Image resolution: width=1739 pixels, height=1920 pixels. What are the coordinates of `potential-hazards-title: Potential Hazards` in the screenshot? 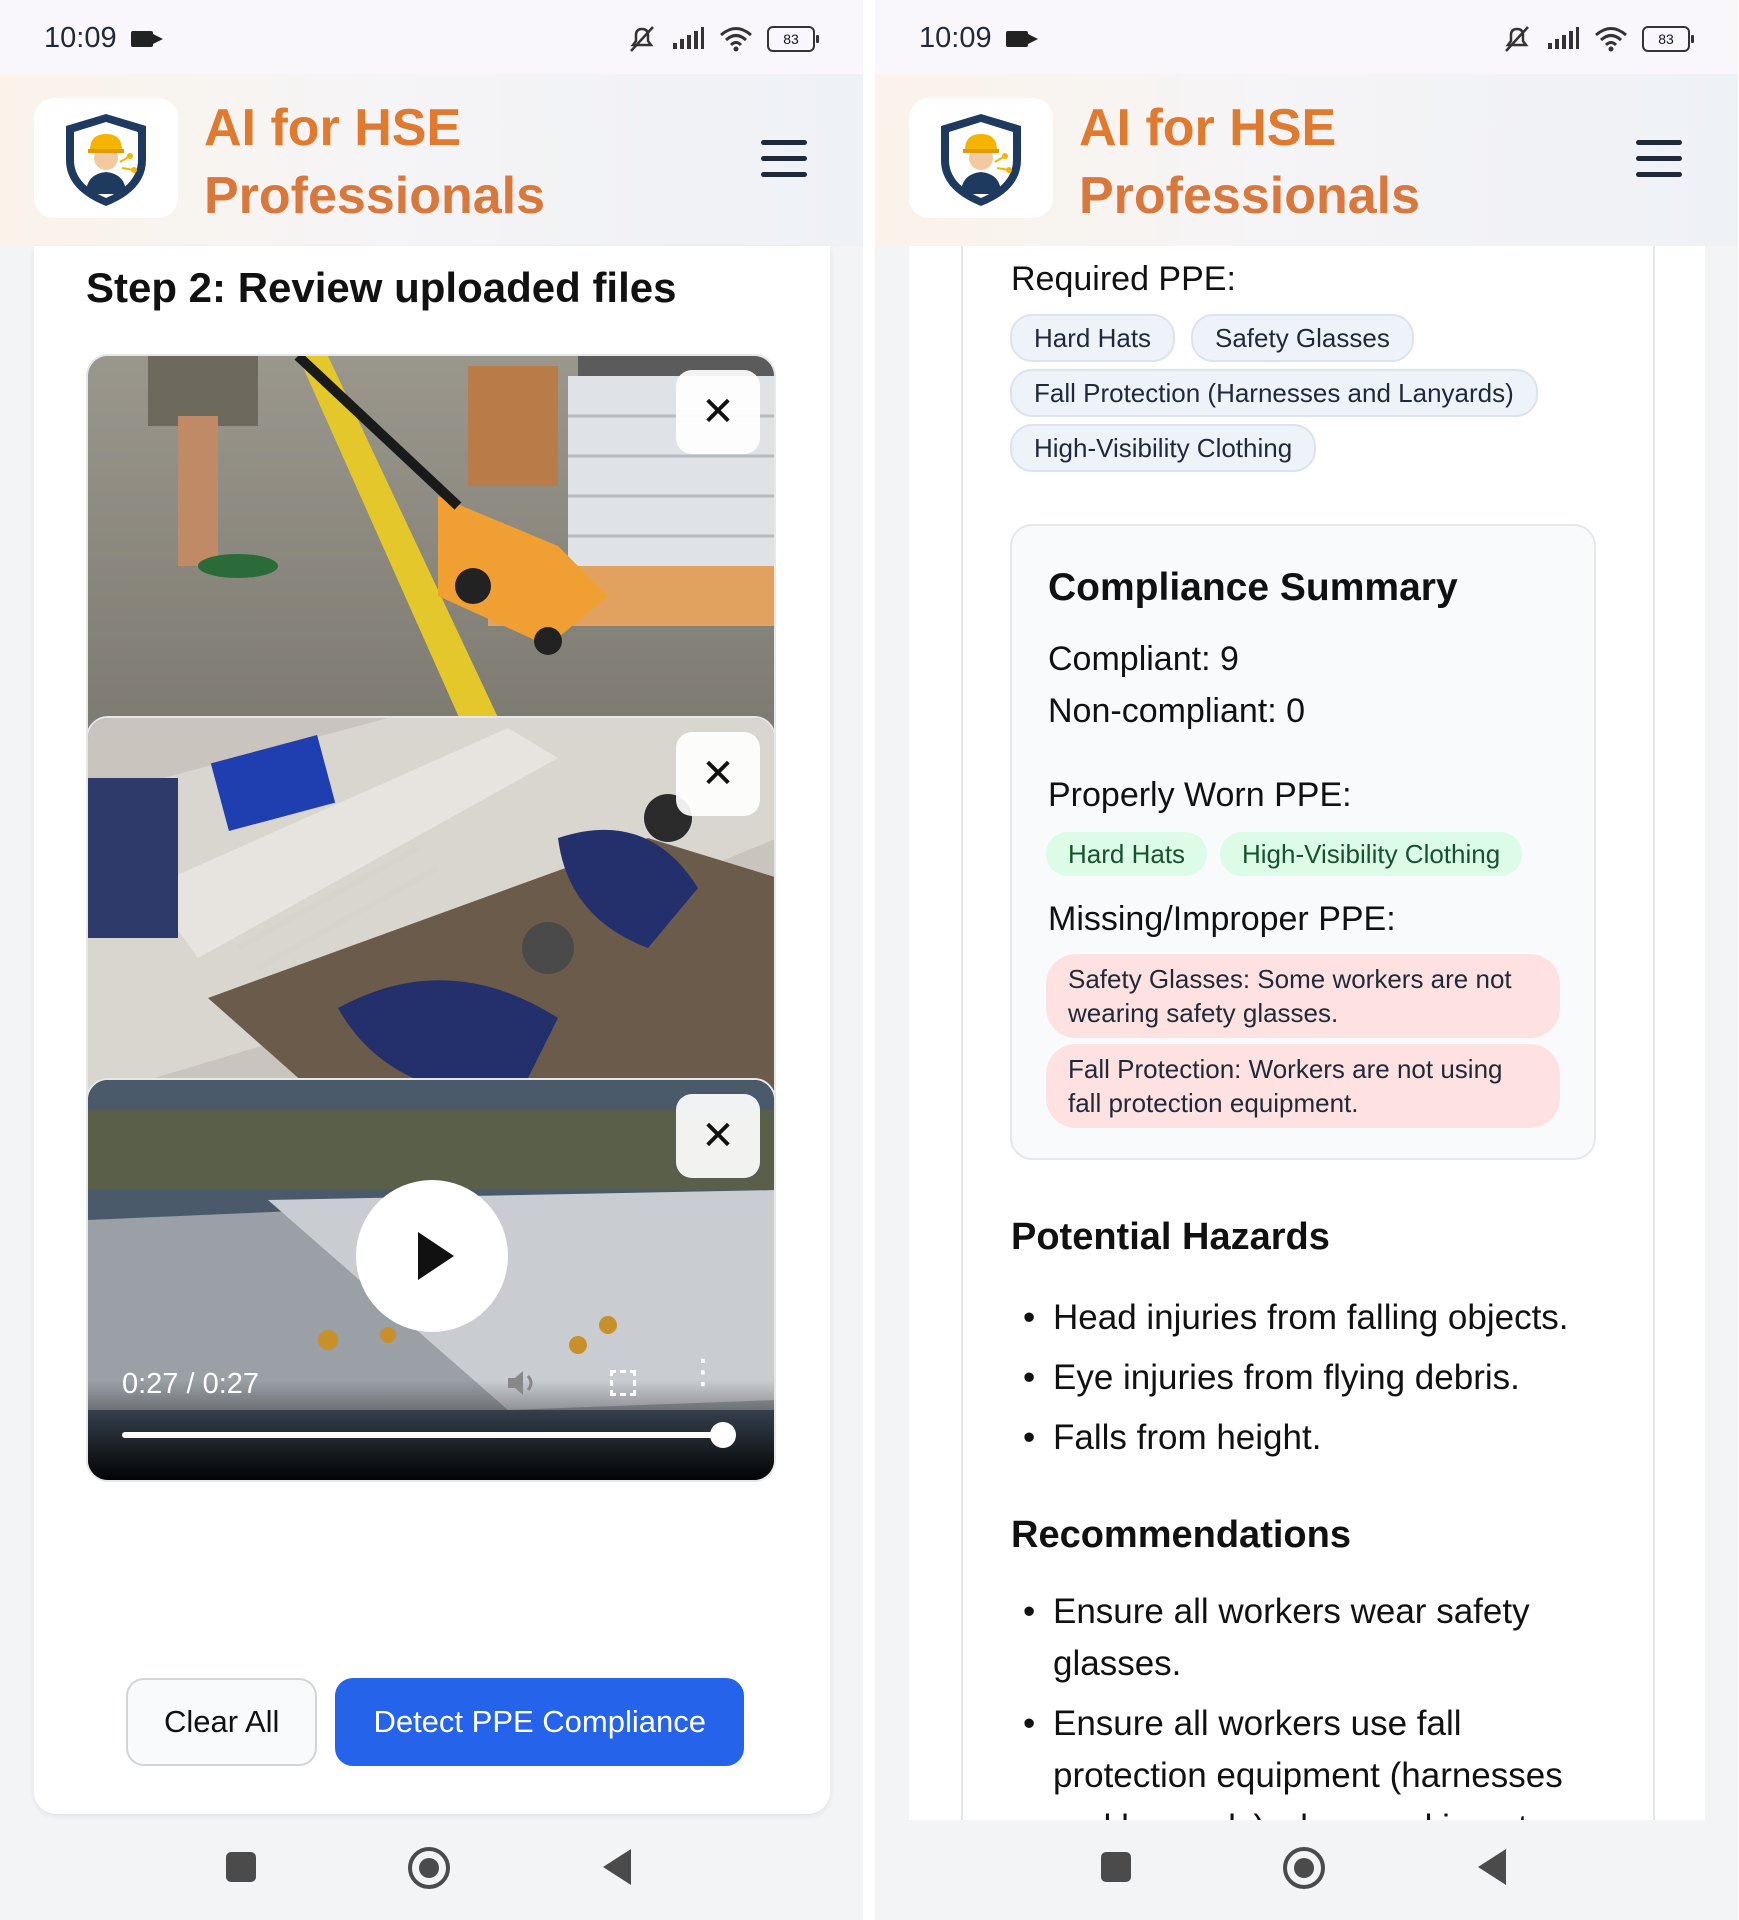 It's located at (1170, 1237).